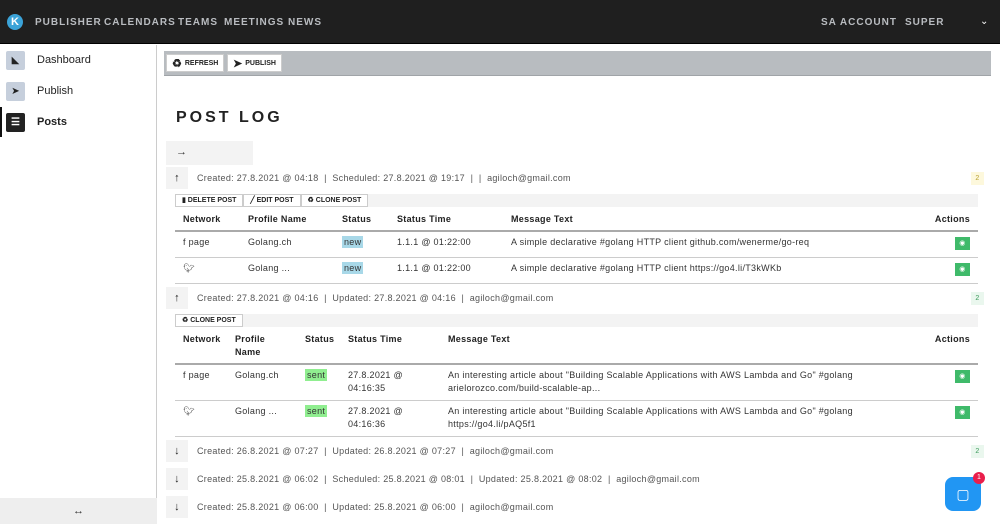 The width and height of the screenshot is (1000, 524). I want to click on active-indicator, so click(1, 122).